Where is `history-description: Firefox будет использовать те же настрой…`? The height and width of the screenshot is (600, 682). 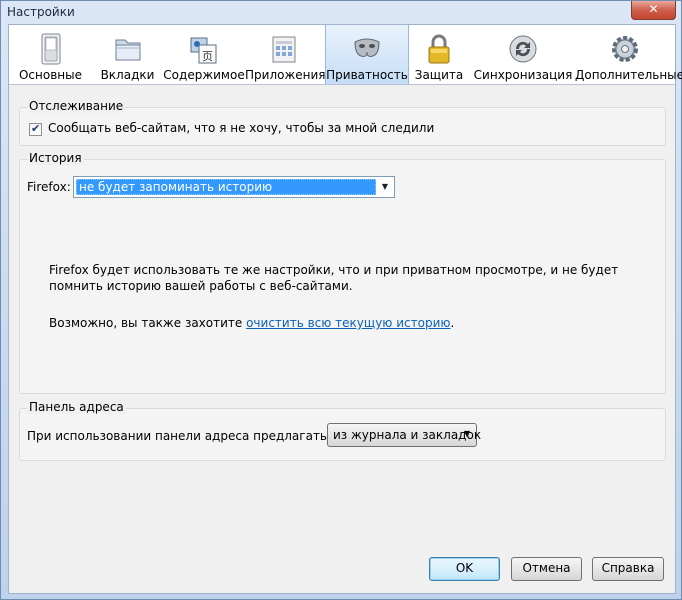
history-description: Firefox будет использовать те же настрой… is located at coordinates (334, 278).